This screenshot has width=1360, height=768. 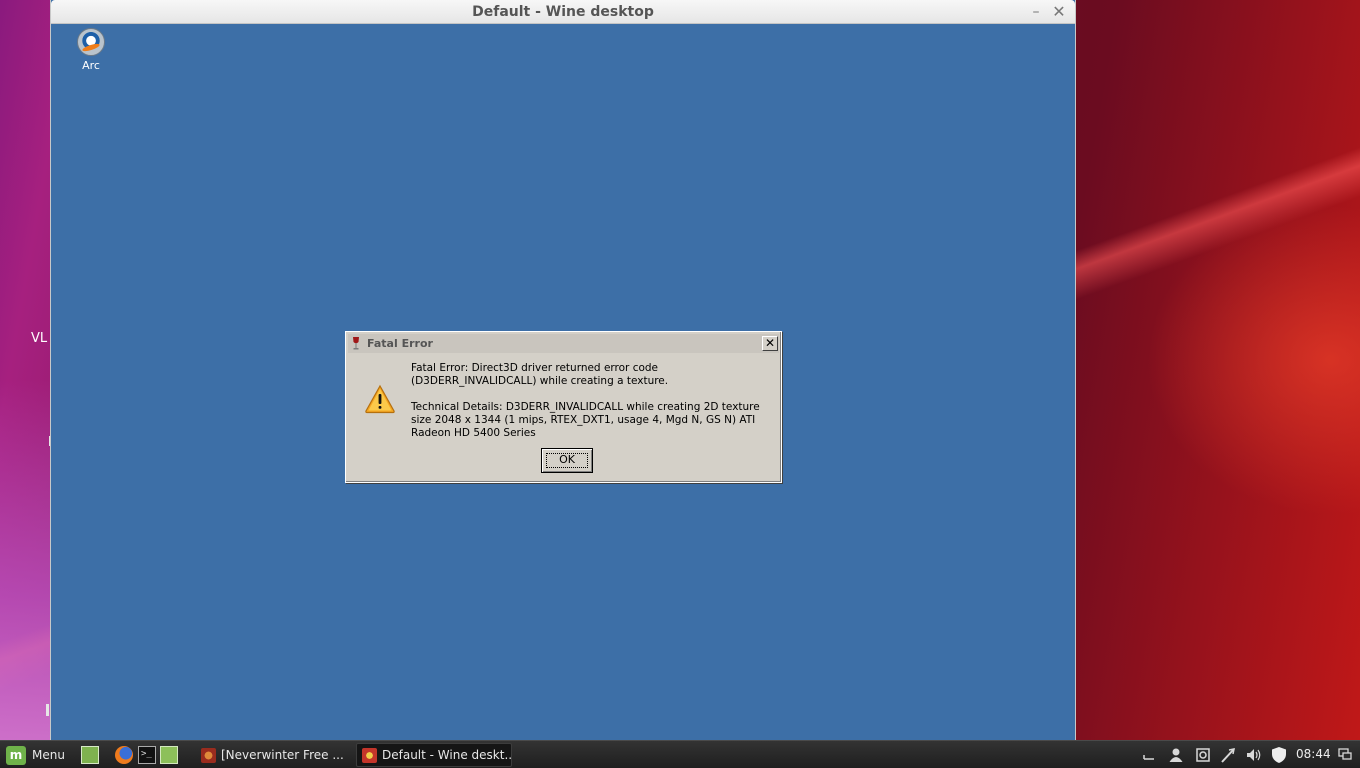 I want to click on update-manager-icon, so click(x=1203, y=755).